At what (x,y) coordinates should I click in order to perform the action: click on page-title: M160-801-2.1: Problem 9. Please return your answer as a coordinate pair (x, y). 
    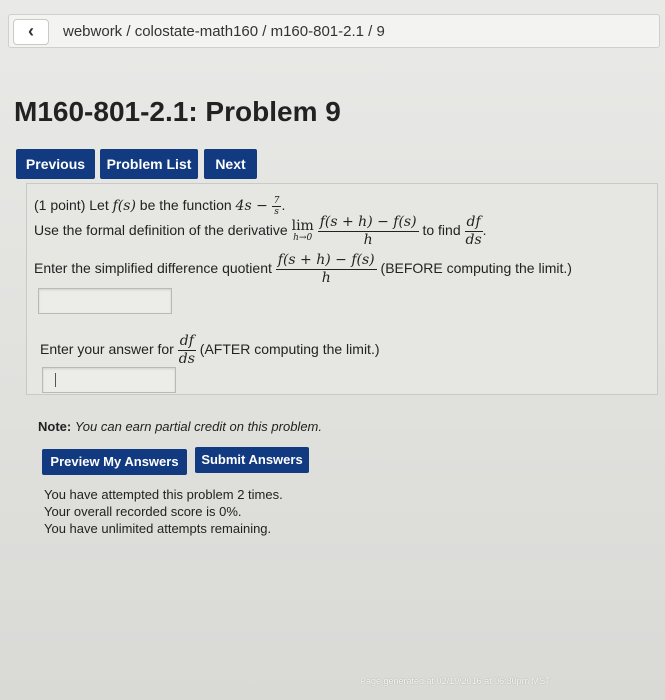
    Looking at the image, I should click on (177, 111).